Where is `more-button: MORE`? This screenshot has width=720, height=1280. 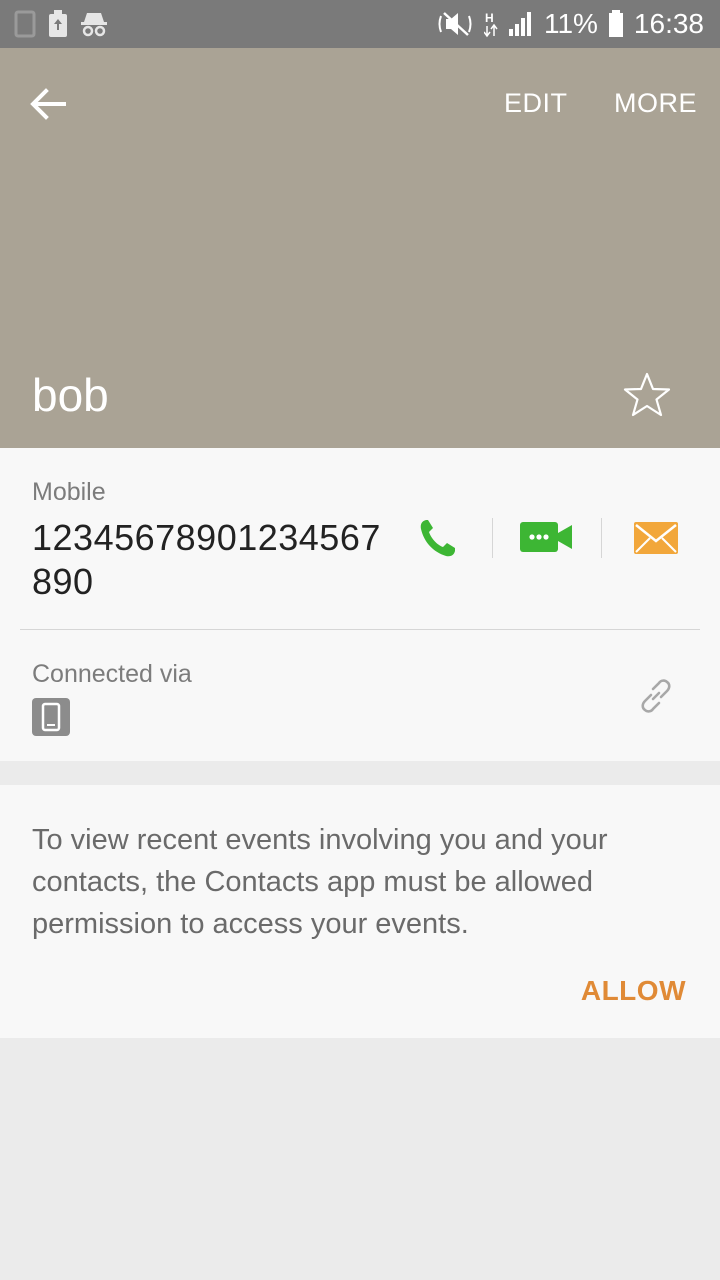
more-button: MORE is located at coordinates (655, 103).